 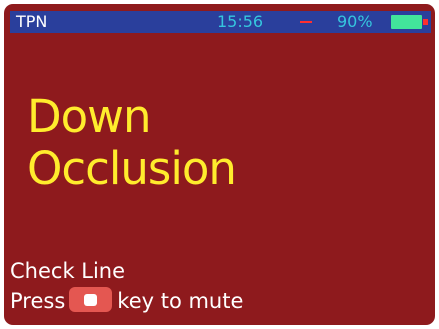 What do you see at coordinates (89, 116) in the screenshot?
I see `alarm-title-line-1: Down` at bounding box center [89, 116].